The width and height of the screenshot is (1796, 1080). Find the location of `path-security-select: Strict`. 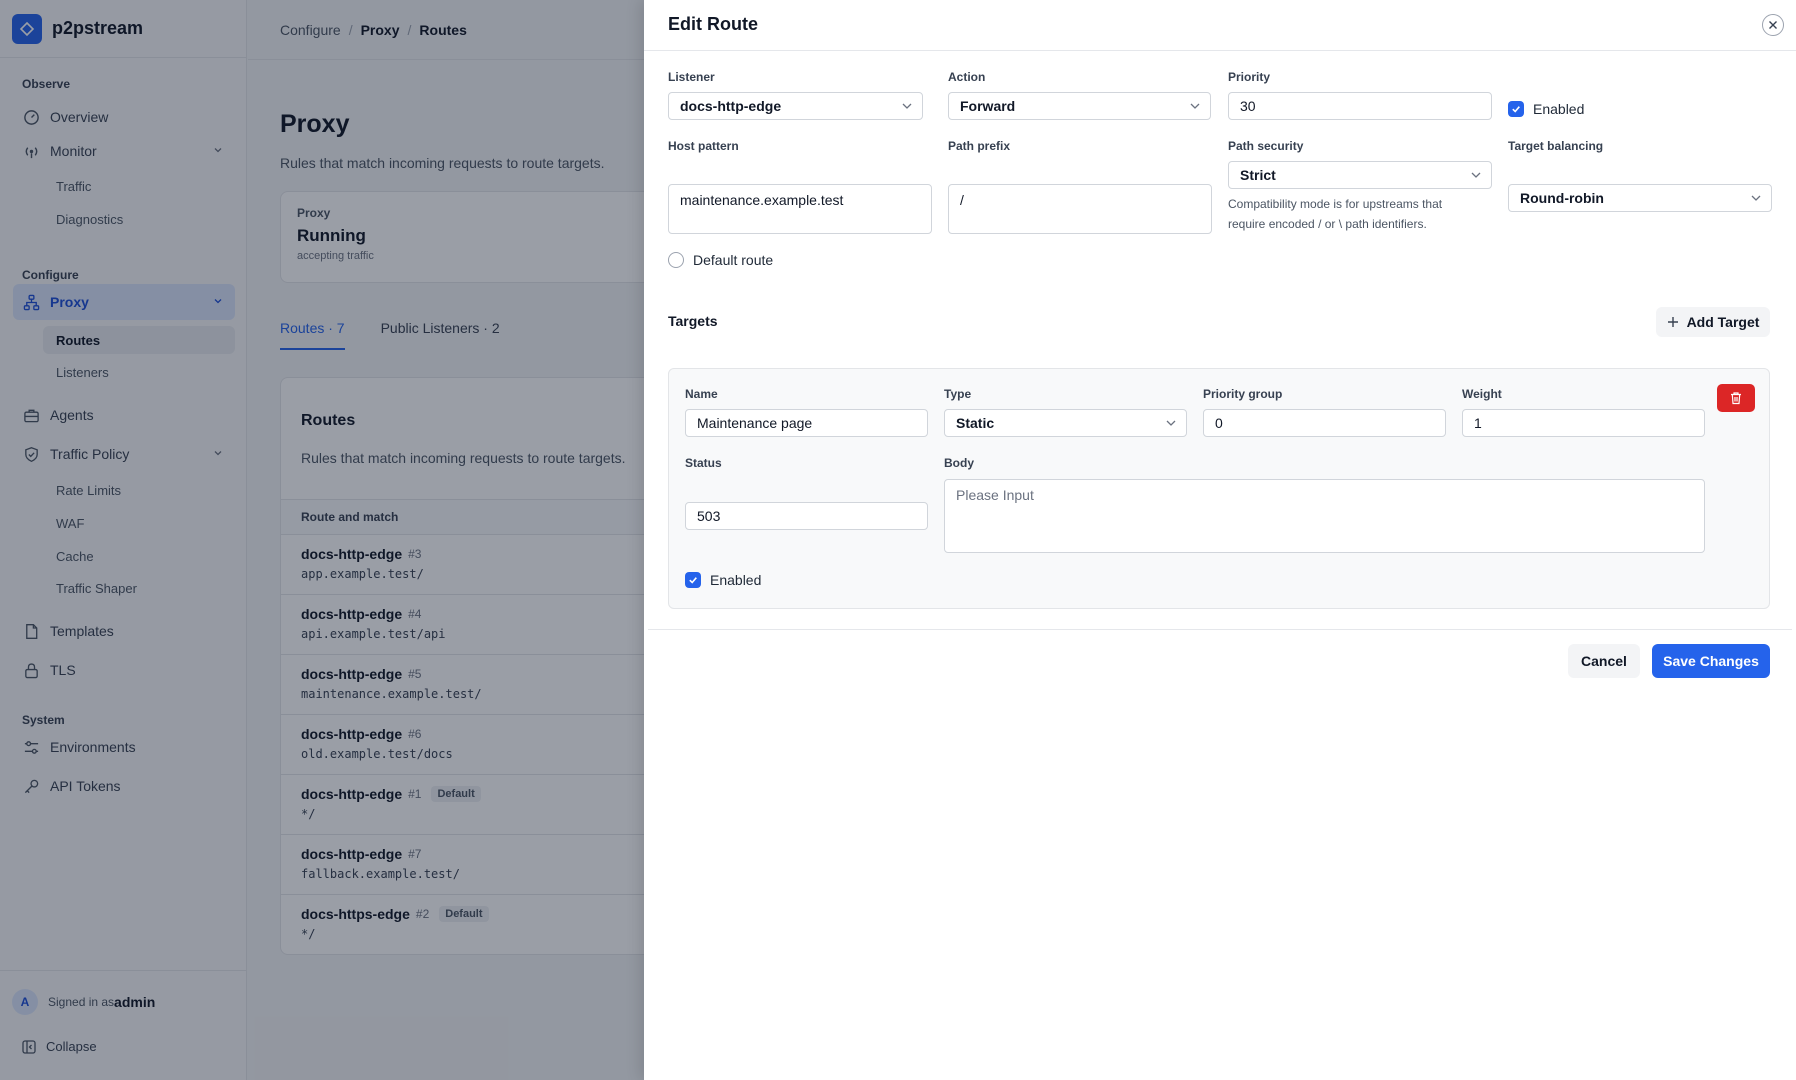

path-security-select: Strict is located at coordinates (1360, 175).